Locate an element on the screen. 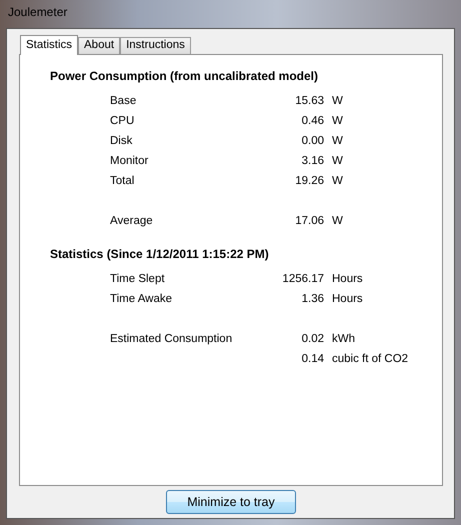 Image resolution: width=461 pixels, height=525 pixels. section-heading: Power Consumption (from uncalibrated model) is located at coordinates (185, 77).